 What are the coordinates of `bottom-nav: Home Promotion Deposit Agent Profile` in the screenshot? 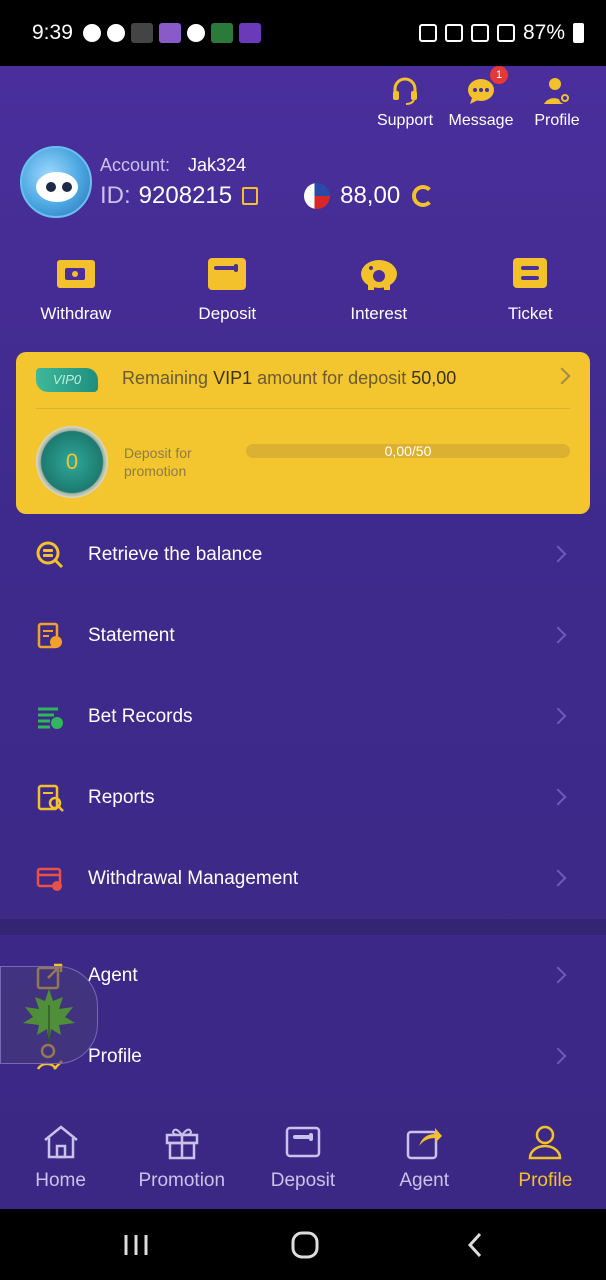 It's located at (303, 1157).